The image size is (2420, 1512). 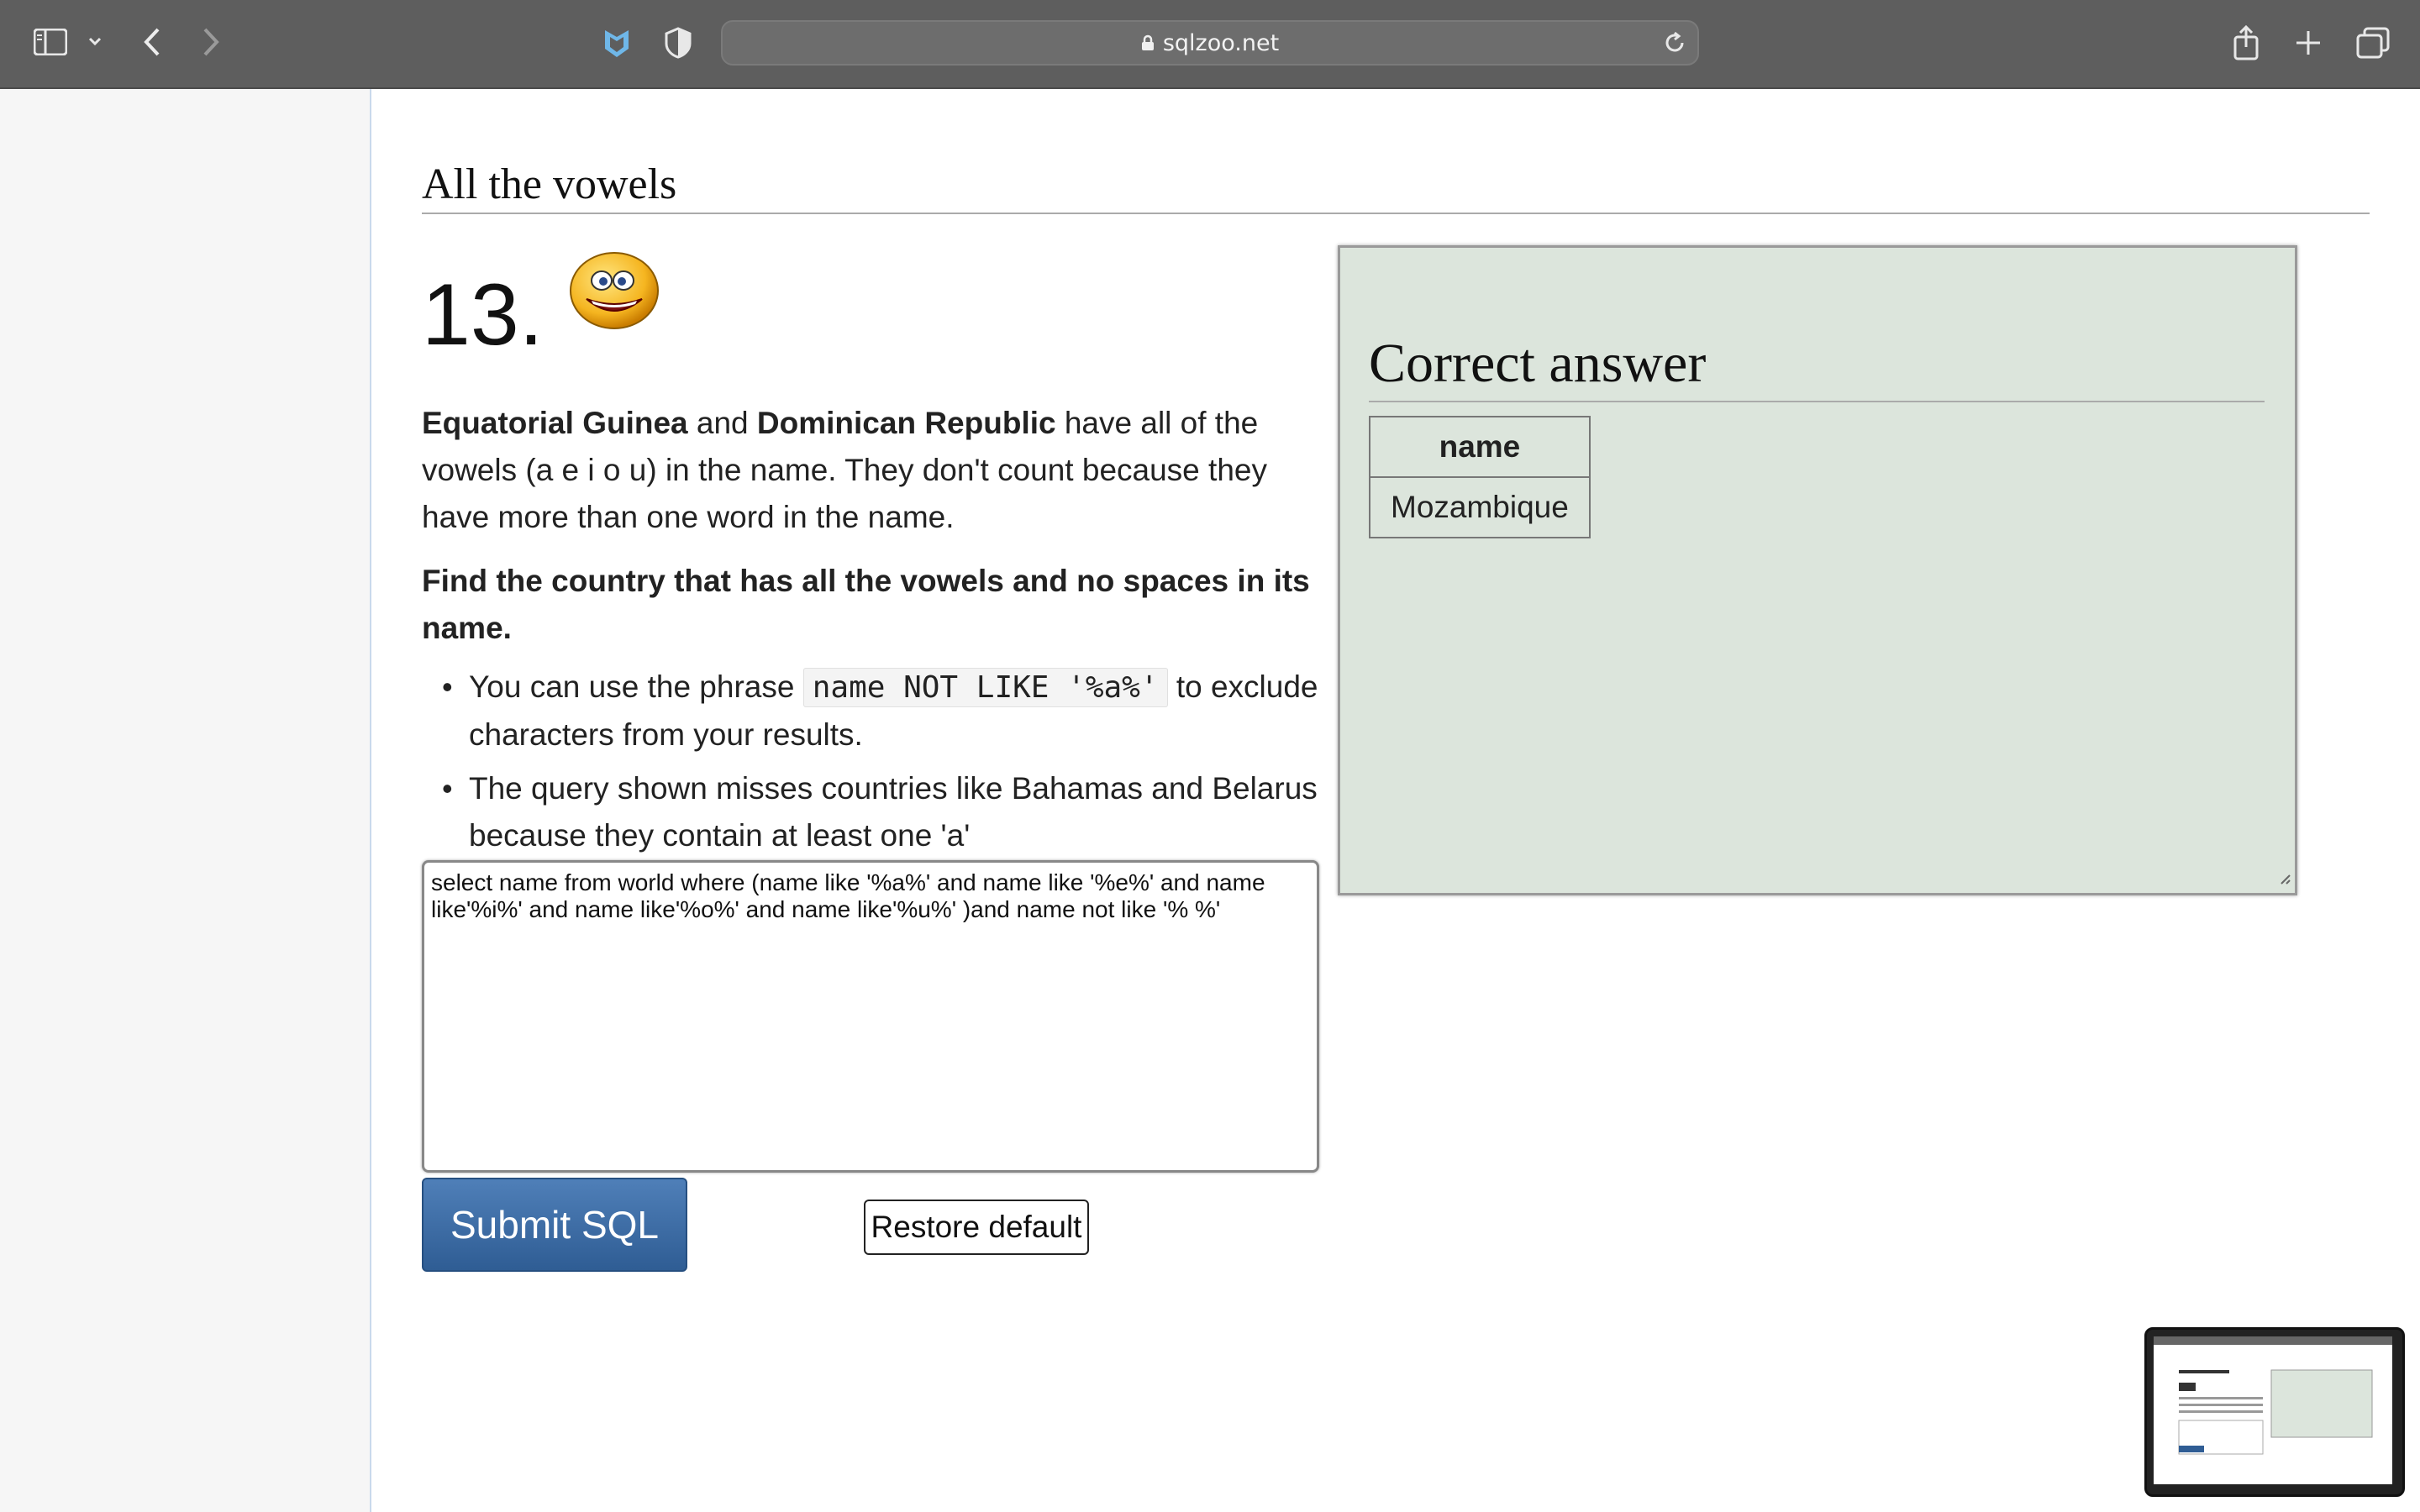 What do you see at coordinates (617, 43) in the screenshot?
I see `extension-shield-icon` at bounding box center [617, 43].